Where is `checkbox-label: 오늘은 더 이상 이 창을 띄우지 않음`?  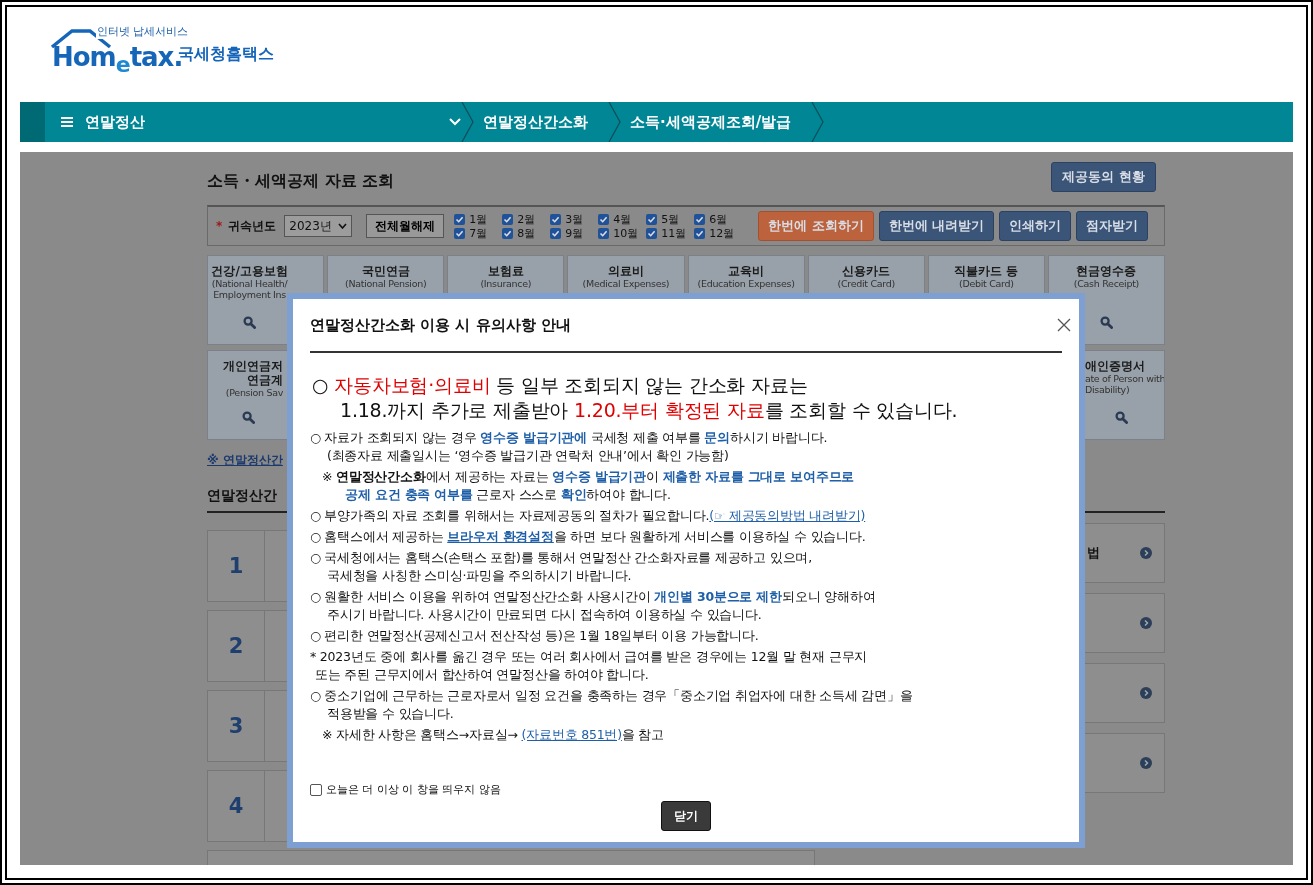
checkbox-label: 오늘은 더 이상 이 창을 띄우지 않음 is located at coordinates (413, 789).